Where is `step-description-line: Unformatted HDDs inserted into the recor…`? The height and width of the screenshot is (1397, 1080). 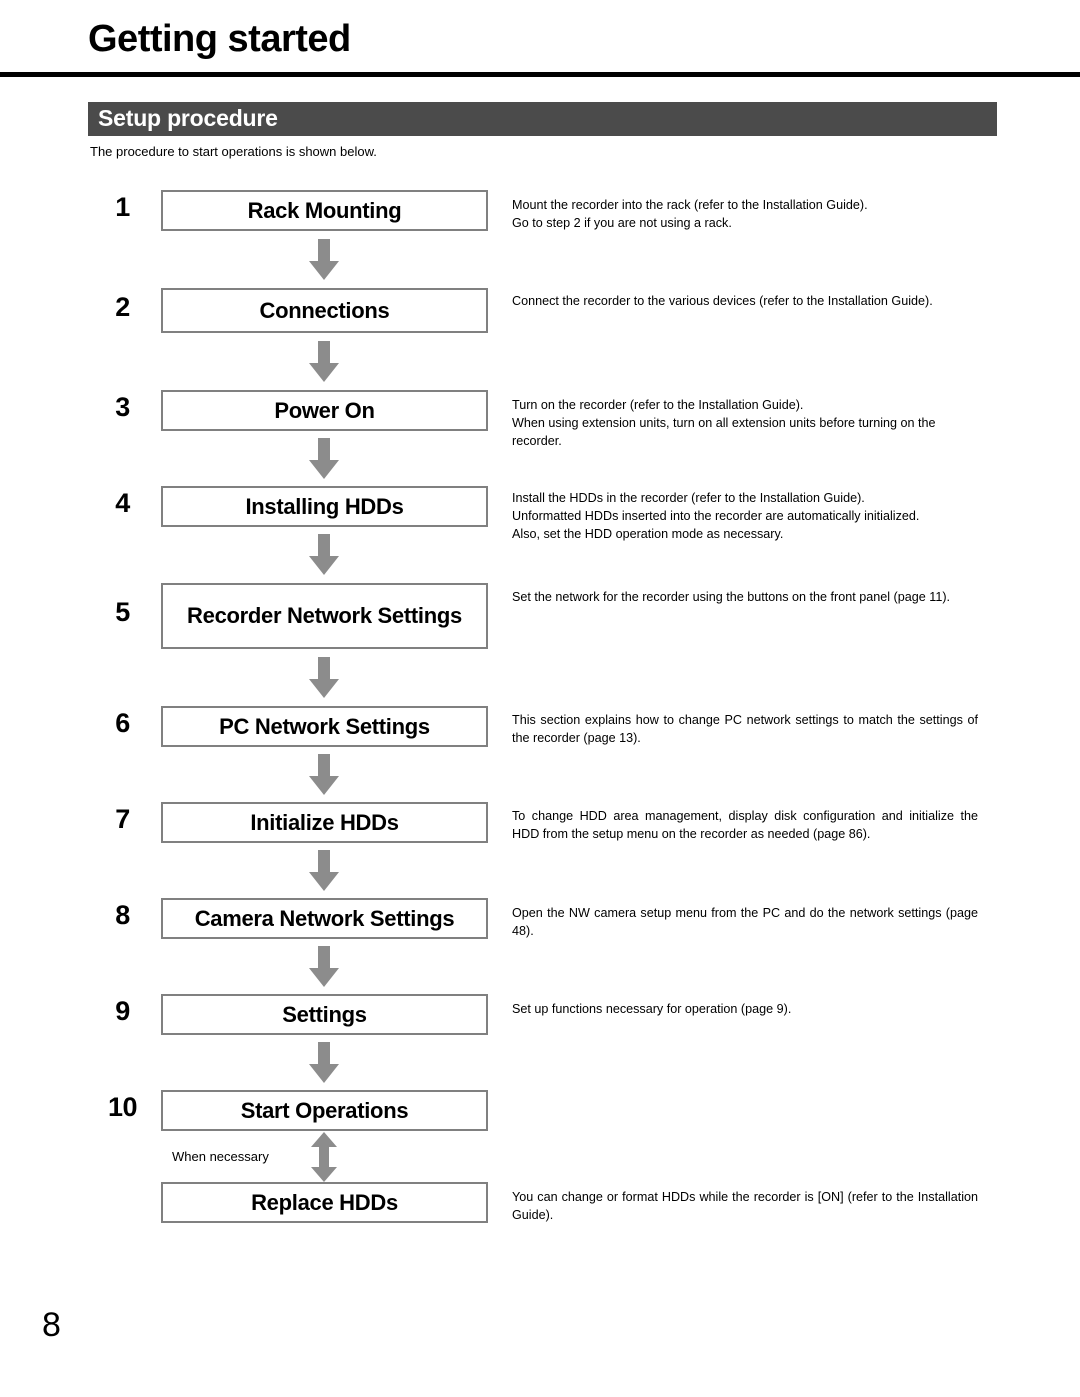
step-description-line: Unformatted HDDs inserted into the recor… is located at coordinates (716, 516).